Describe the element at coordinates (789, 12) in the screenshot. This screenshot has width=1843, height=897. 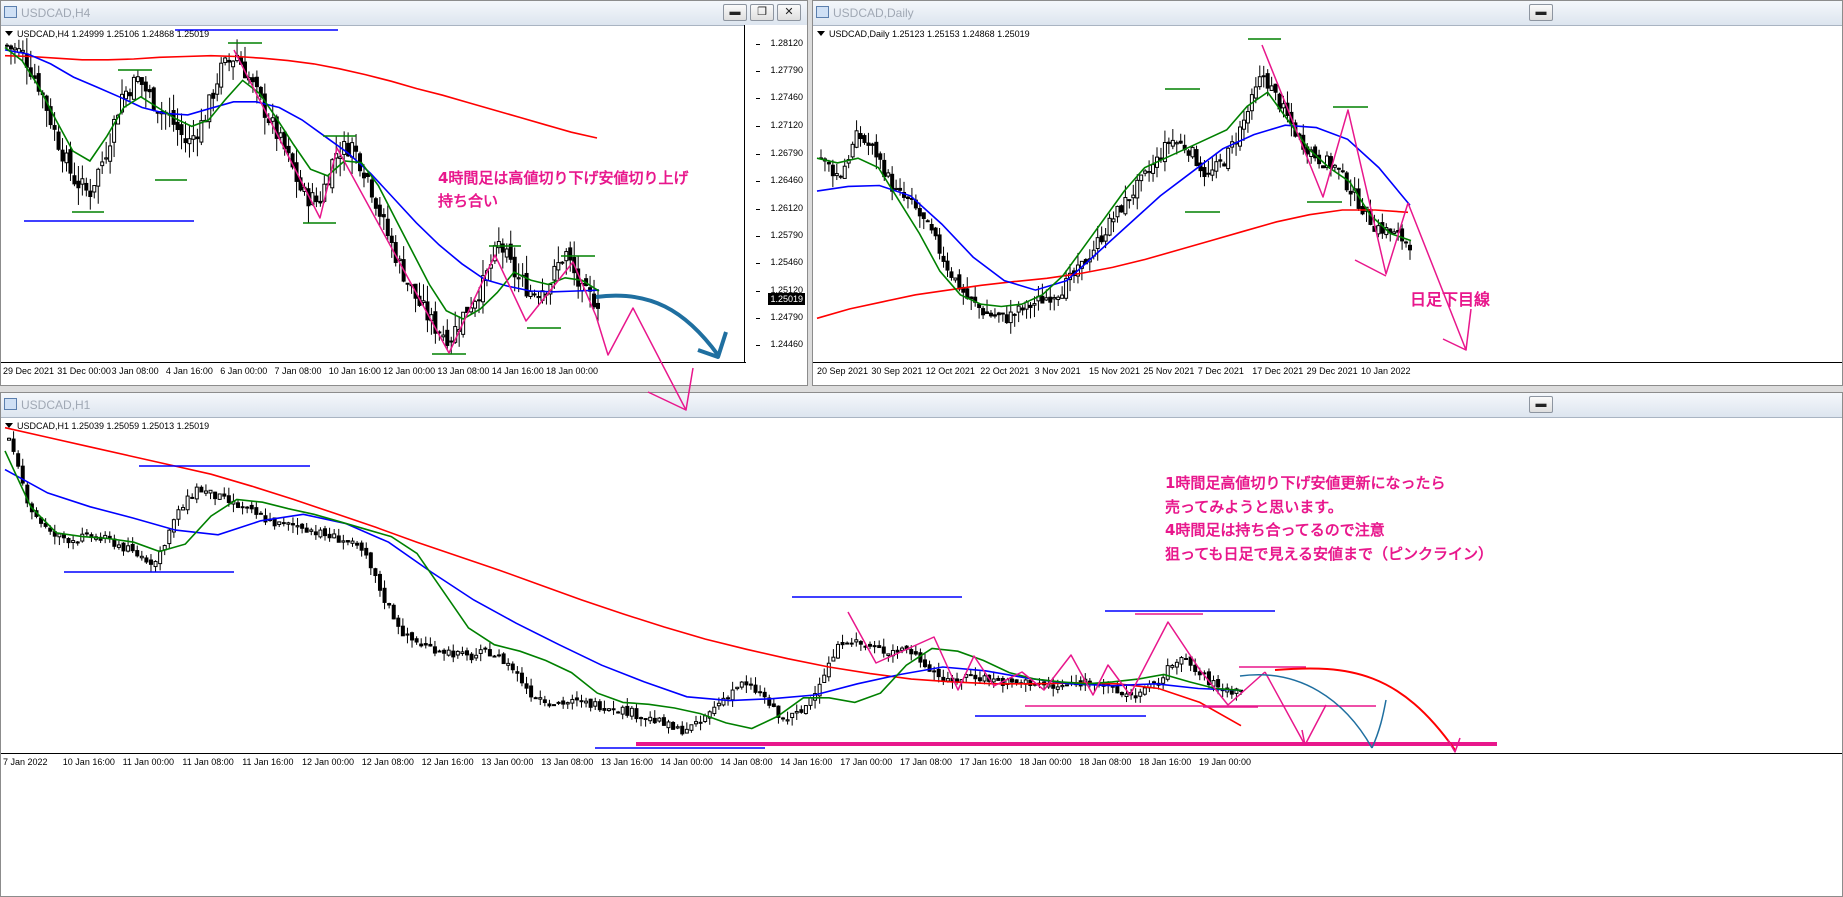
I see `close-button: ✕` at that location.